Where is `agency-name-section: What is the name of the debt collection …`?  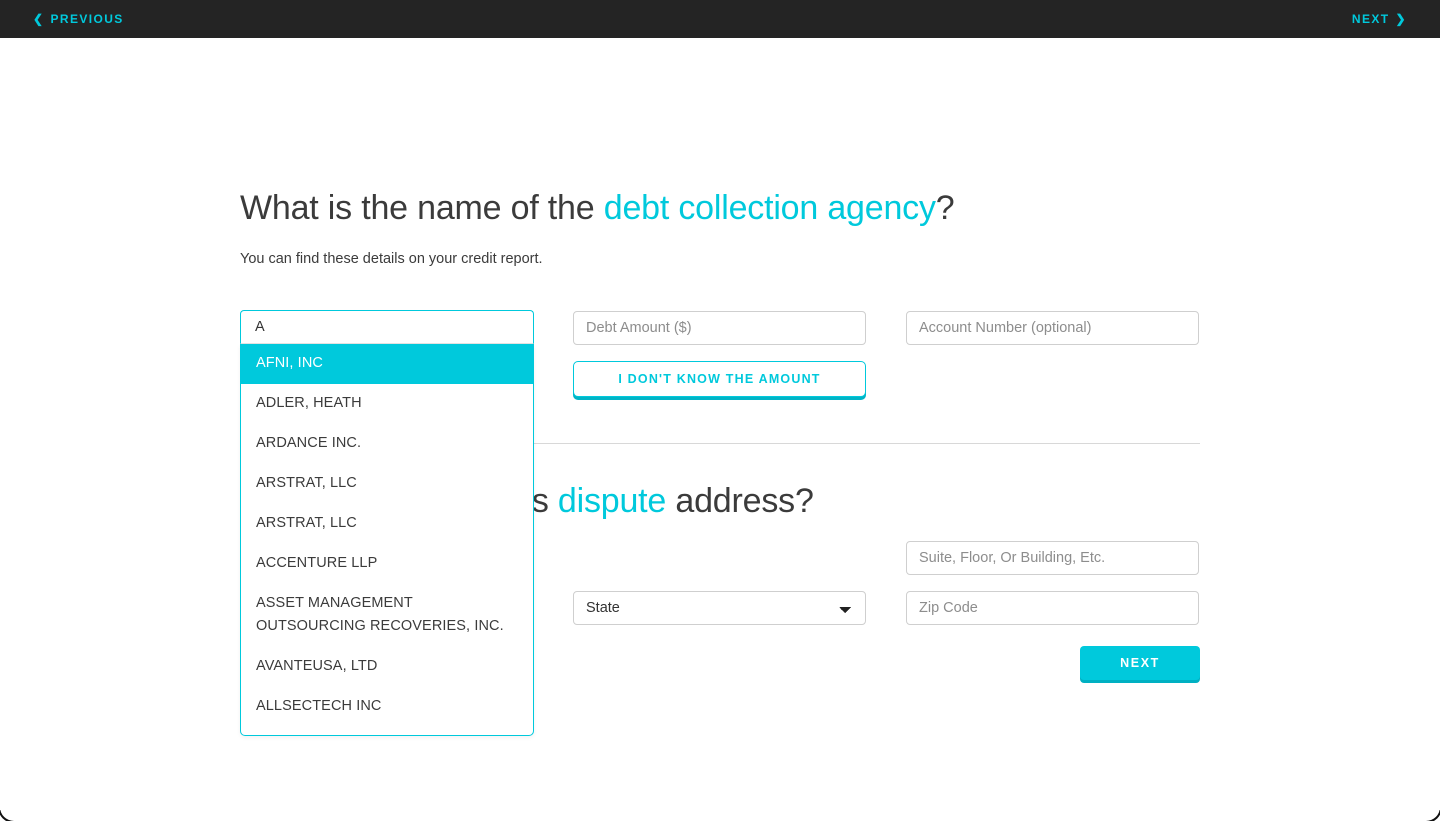 agency-name-section: What is the name of the debt collection … is located at coordinates (720, 227).